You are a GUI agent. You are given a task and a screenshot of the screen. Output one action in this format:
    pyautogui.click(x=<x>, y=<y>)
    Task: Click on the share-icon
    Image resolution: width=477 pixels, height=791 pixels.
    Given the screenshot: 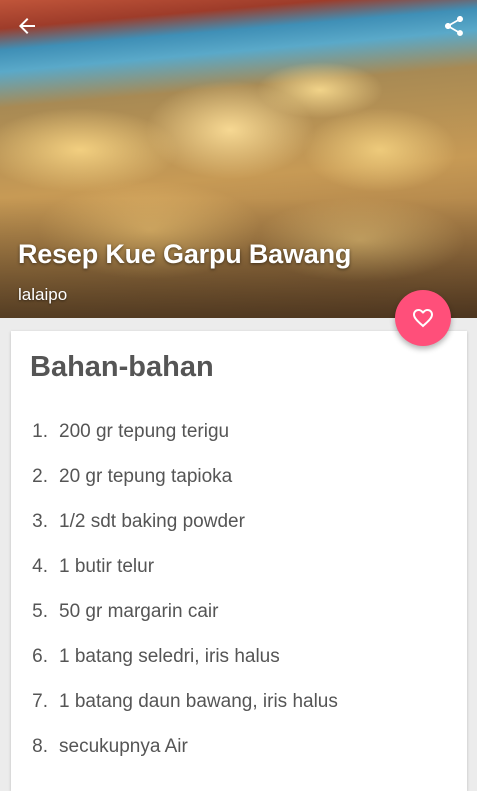 What is the action you would take?
    pyautogui.click(x=454, y=26)
    